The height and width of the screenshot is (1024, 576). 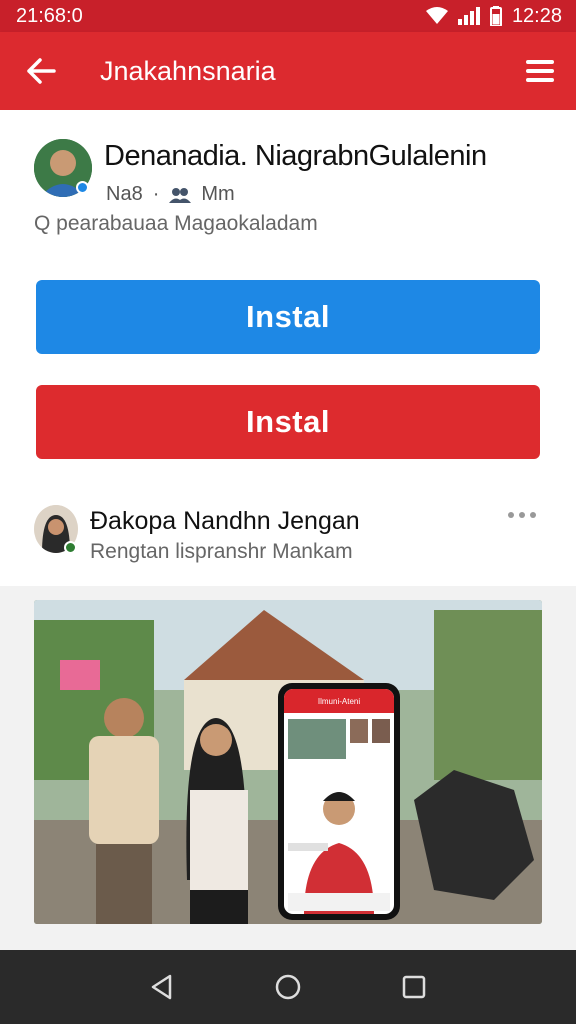 I want to click on signal-icon, so click(x=468, y=16).